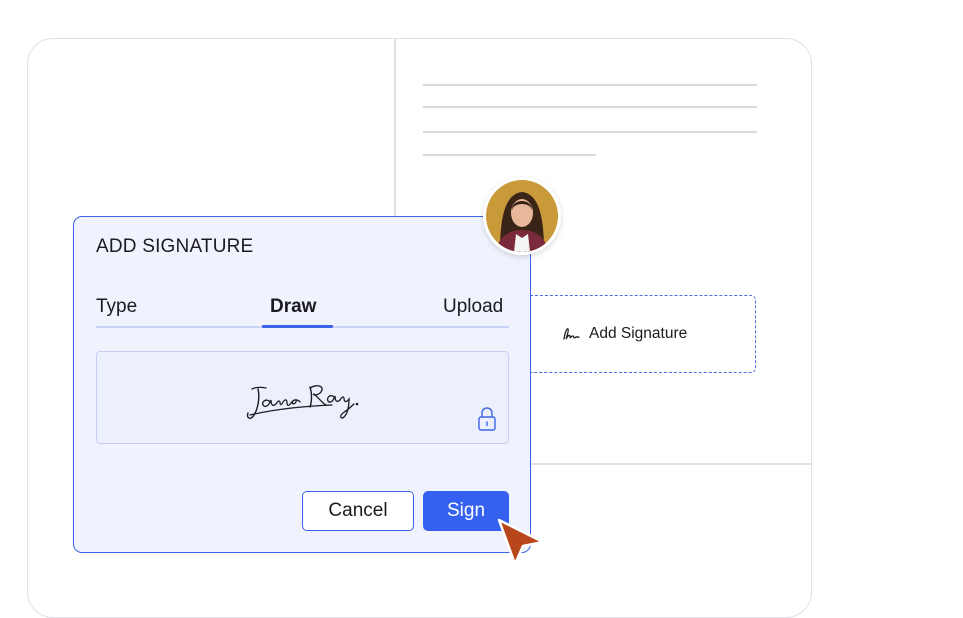 The width and height of the screenshot is (963, 618). What do you see at coordinates (297, 326) in the screenshot?
I see `active-tab-indicator` at bounding box center [297, 326].